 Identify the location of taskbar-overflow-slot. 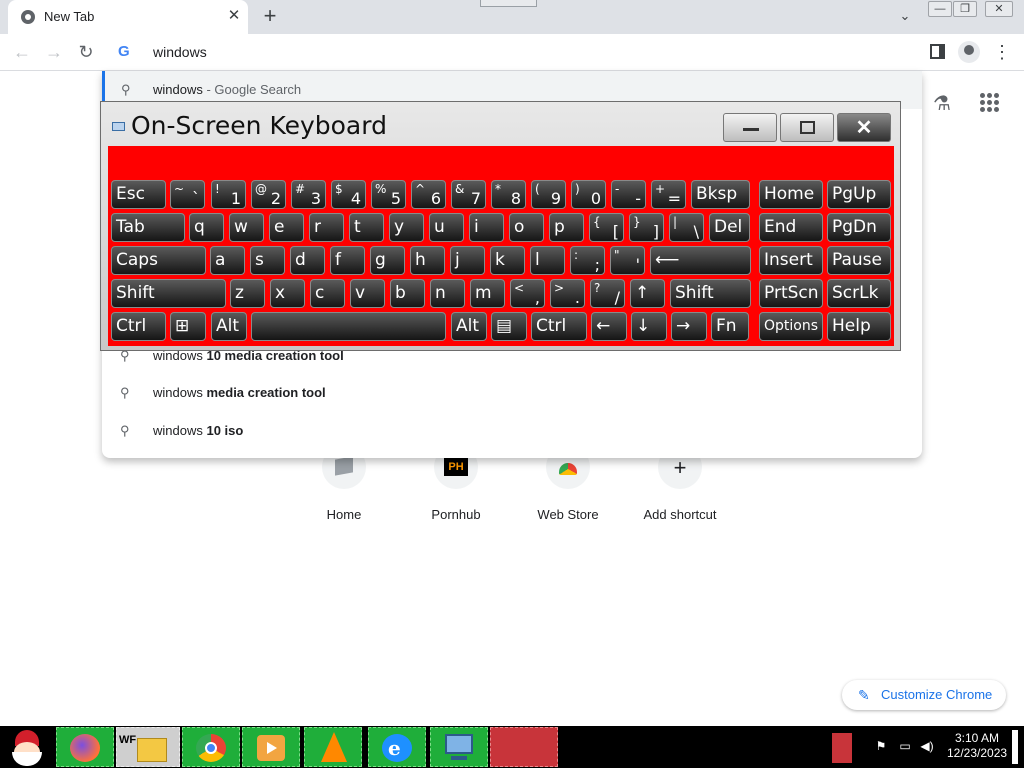
(842, 748).